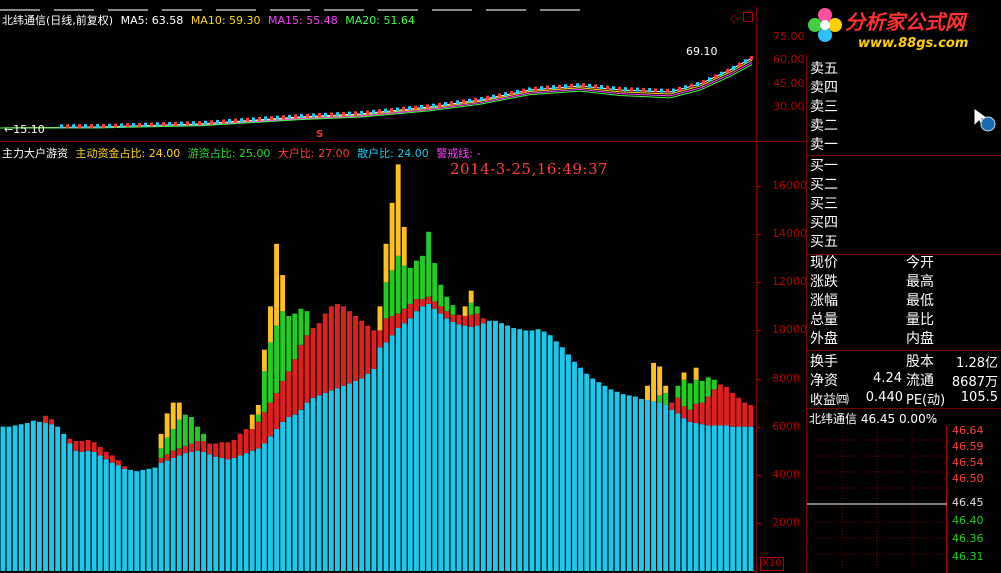  What do you see at coordinates (403, 5) in the screenshot?
I see `menu-strip` at bounding box center [403, 5].